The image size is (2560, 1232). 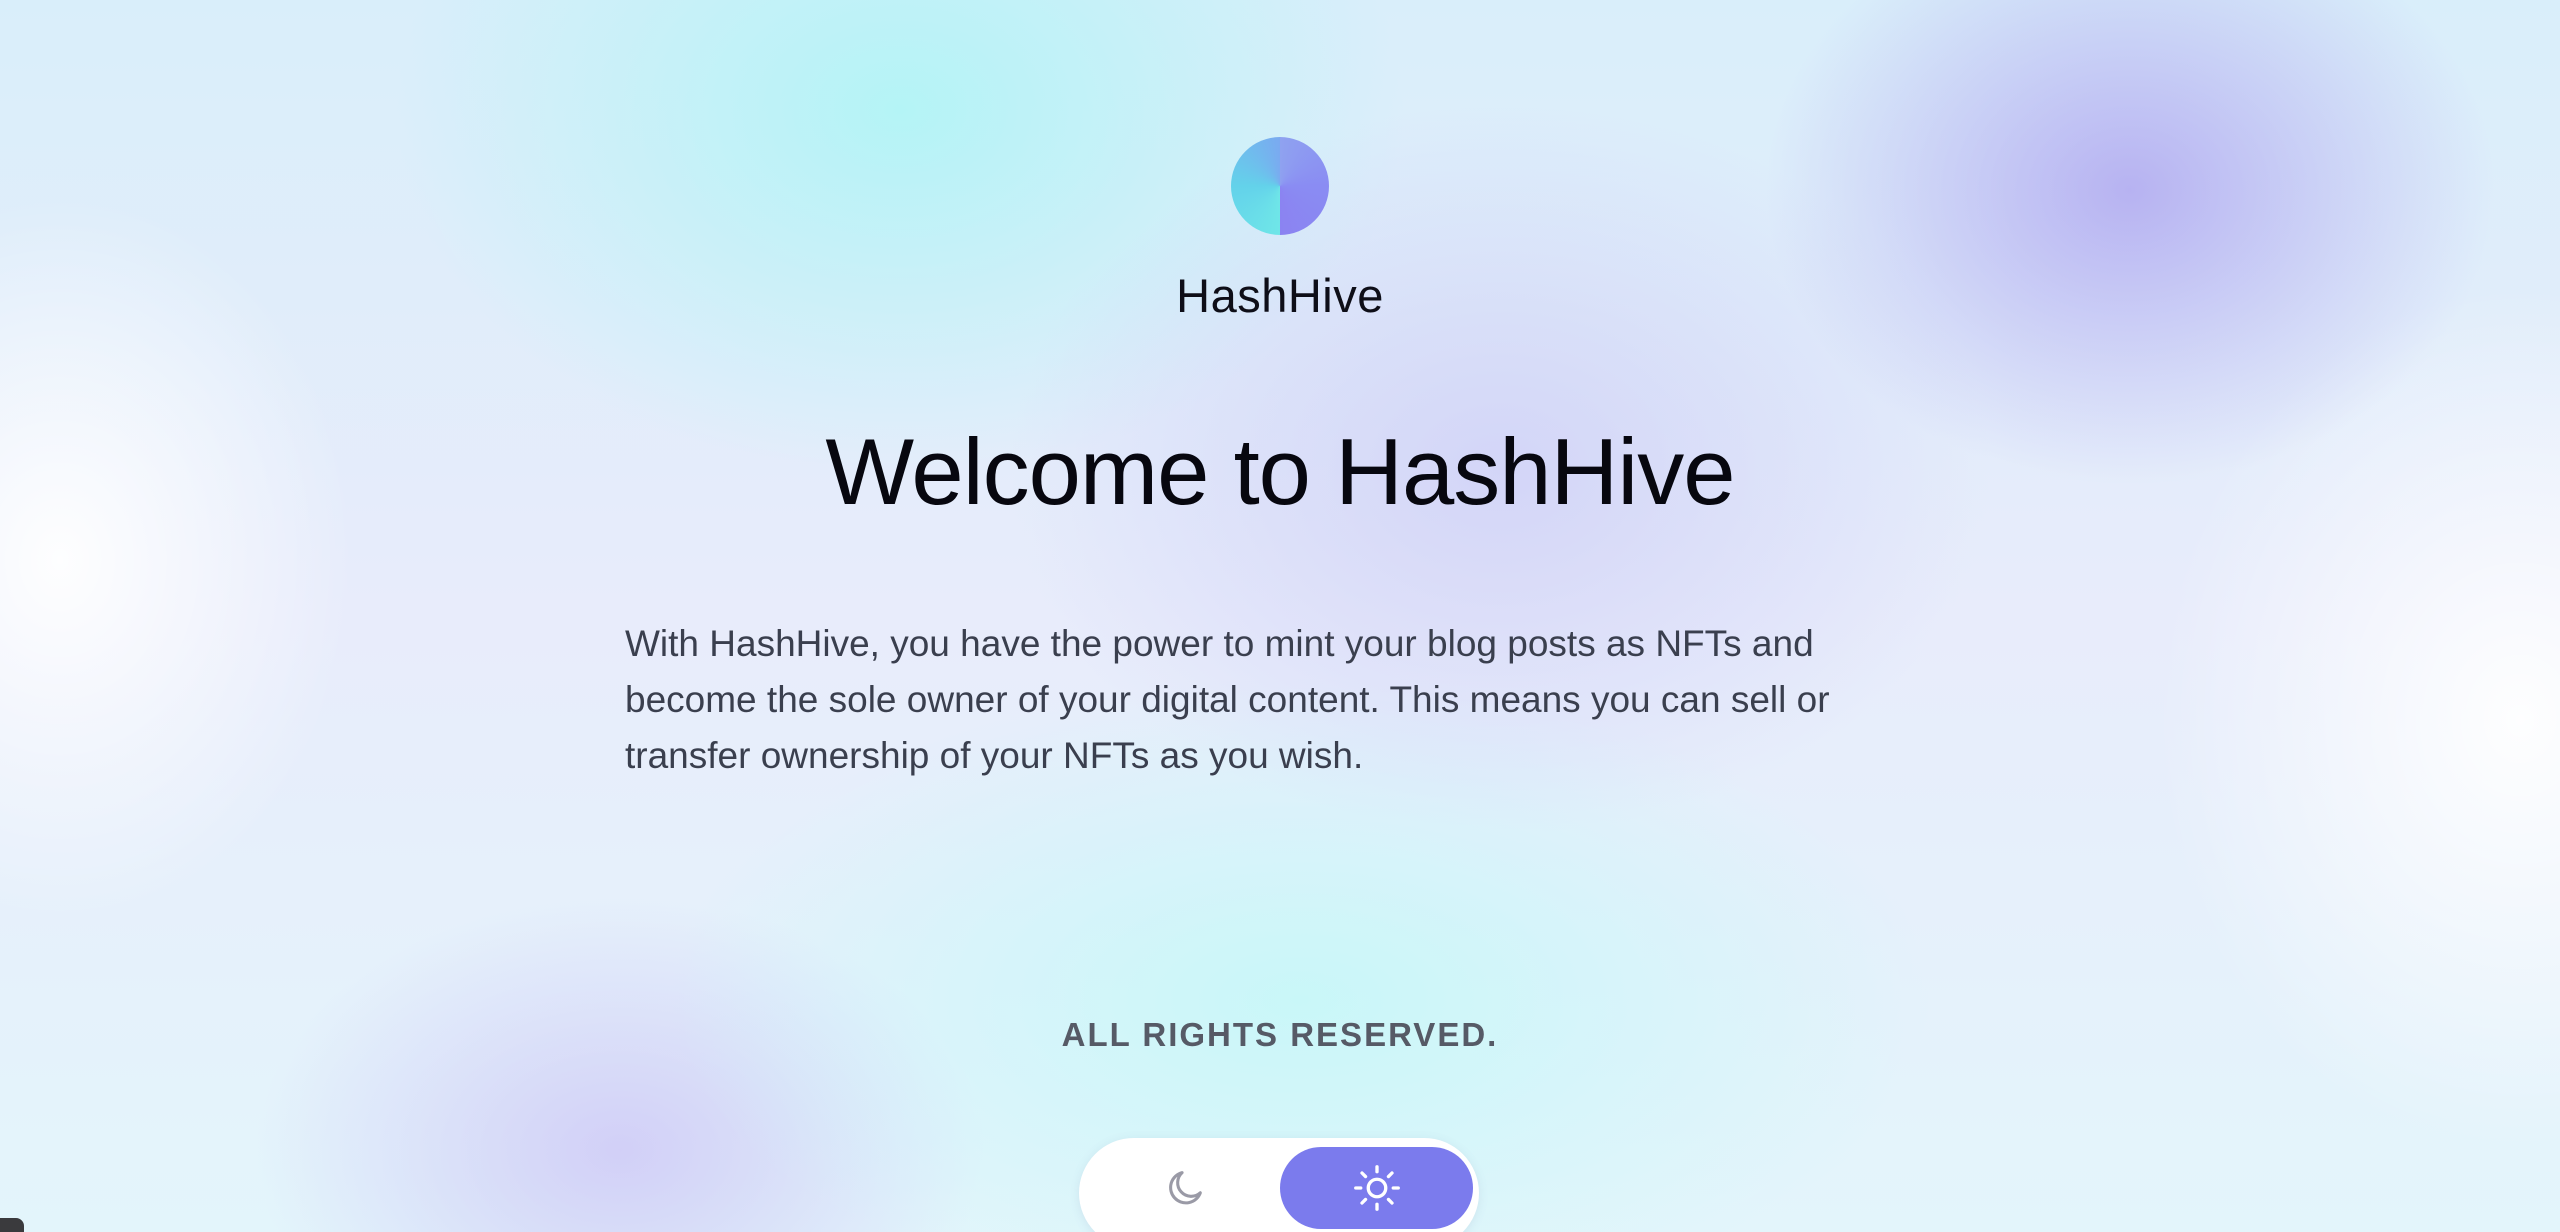 I want to click on hashhive-logo, so click(x=1280, y=186).